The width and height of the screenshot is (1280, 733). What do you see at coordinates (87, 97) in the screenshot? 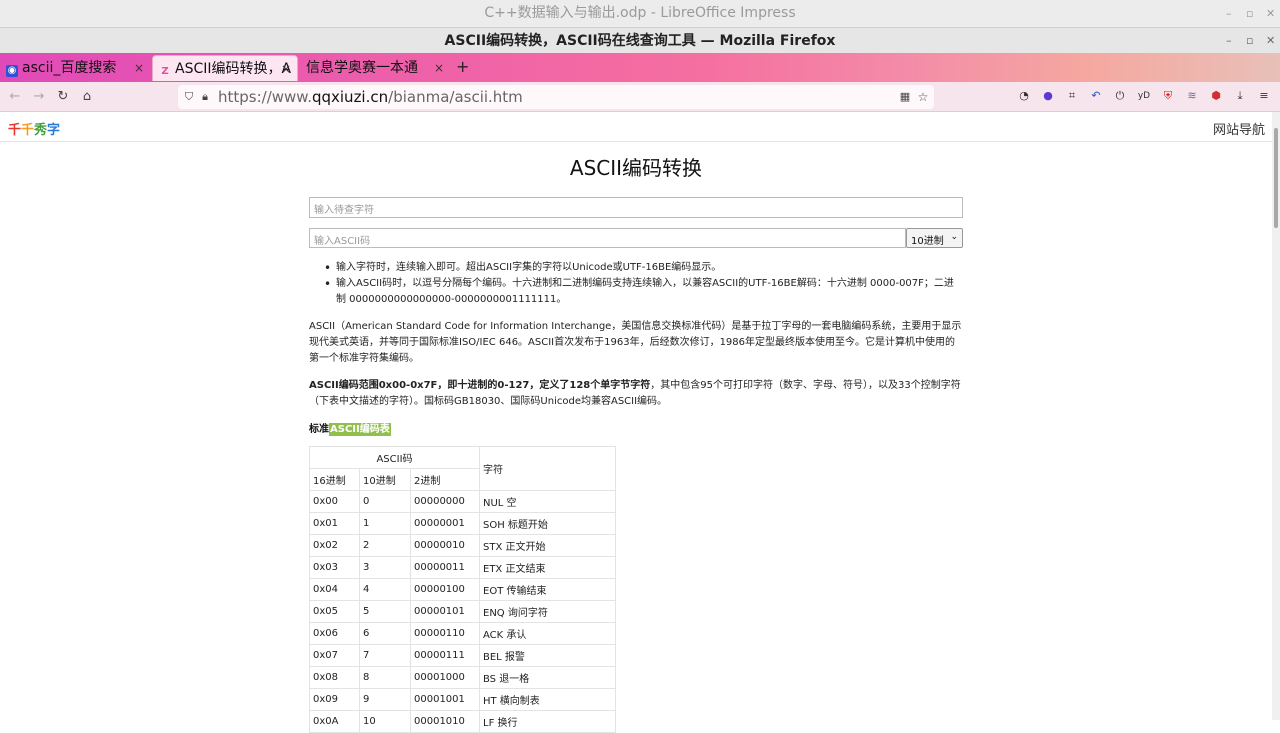
I see `home-icon: ⌂` at bounding box center [87, 97].